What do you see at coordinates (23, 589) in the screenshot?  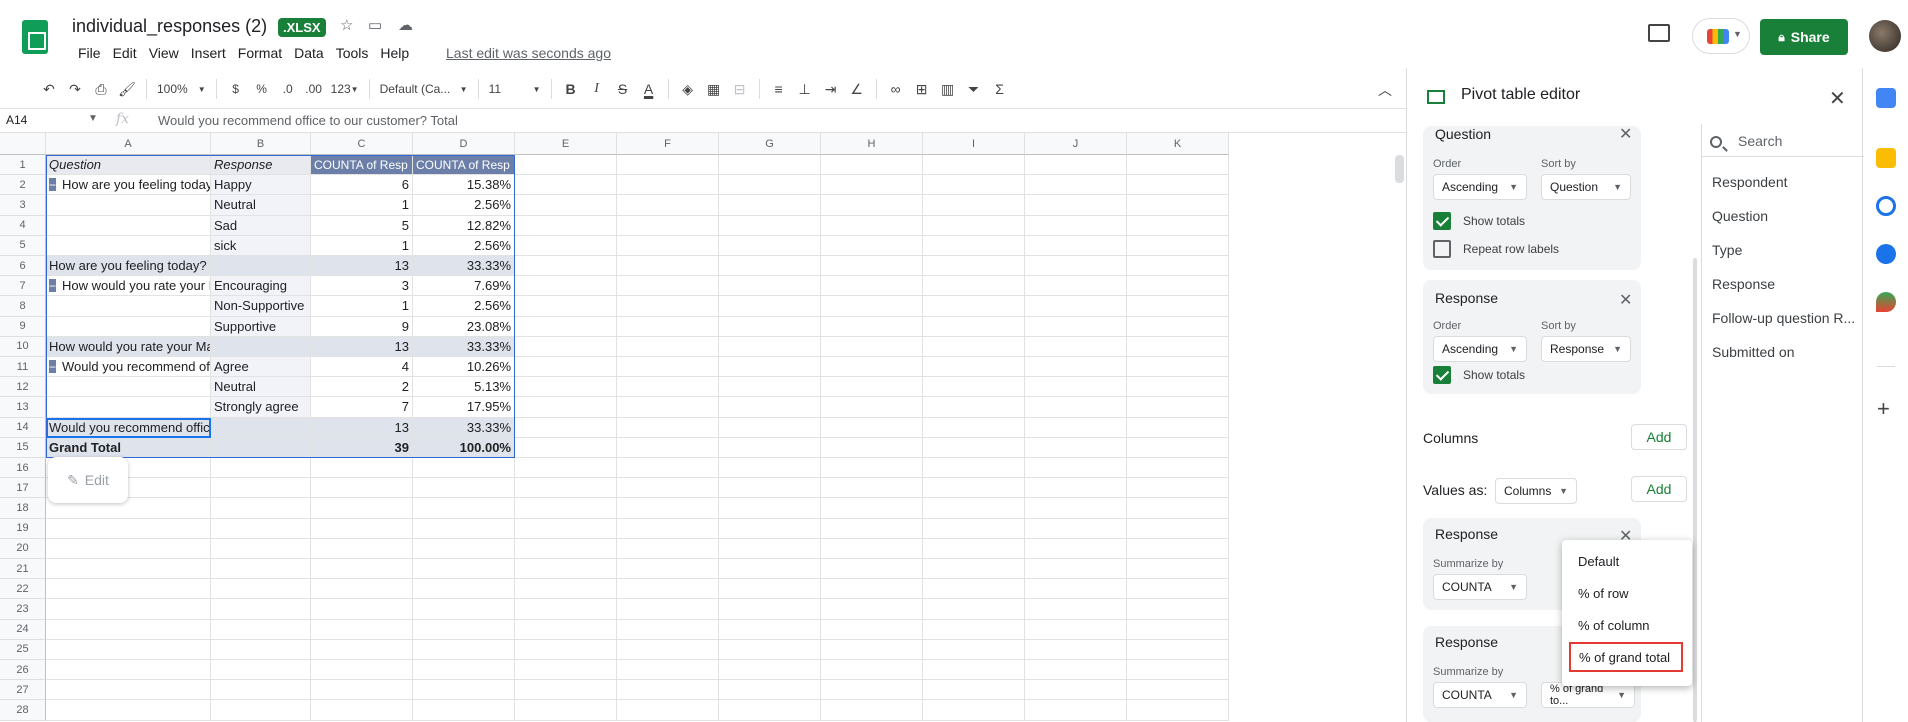 I see `row-header: 22` at bounding box center [23, 589].